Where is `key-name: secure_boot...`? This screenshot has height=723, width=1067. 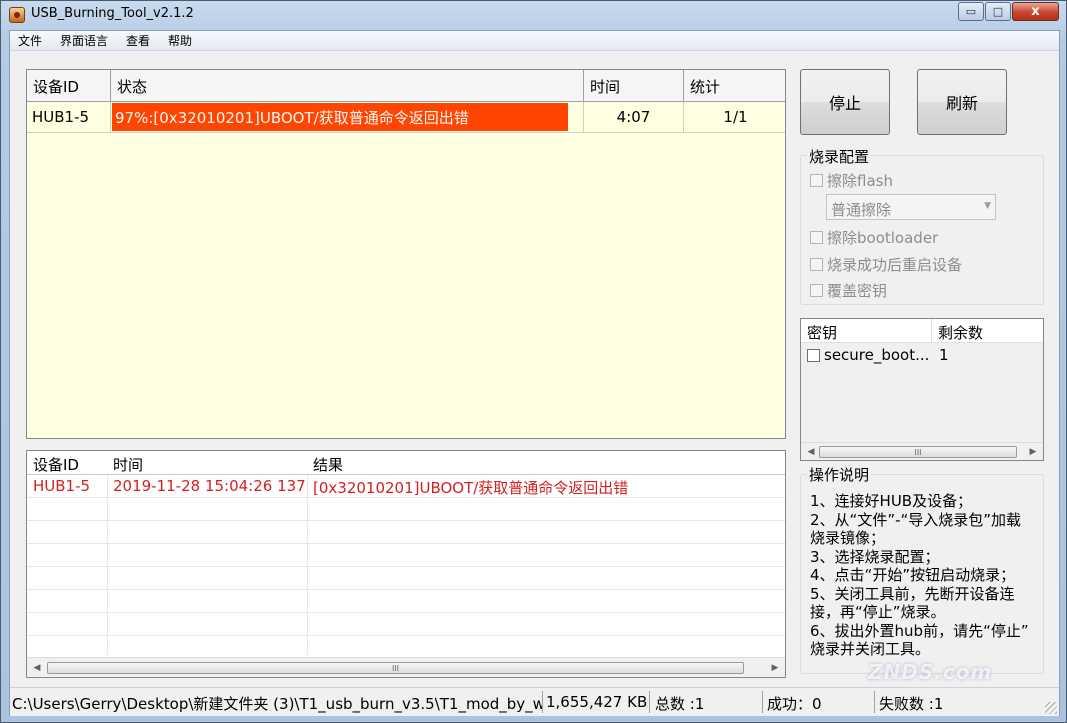
key-name: secure_boot... is located at coordinates (877, 355).